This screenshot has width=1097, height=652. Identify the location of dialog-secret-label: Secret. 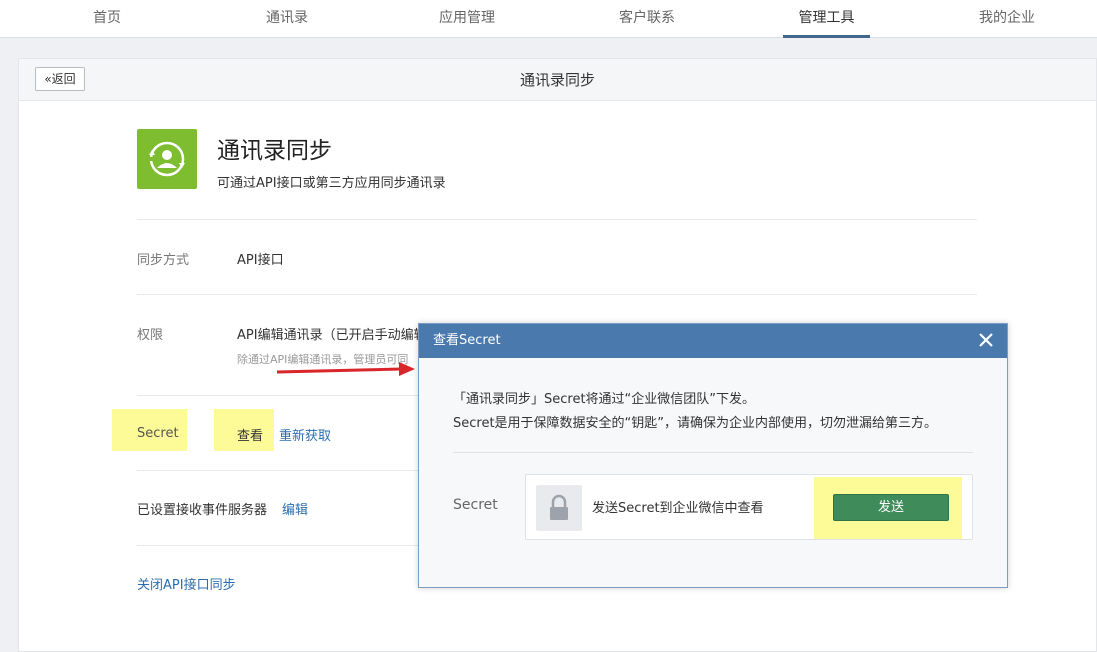
(475, 505).